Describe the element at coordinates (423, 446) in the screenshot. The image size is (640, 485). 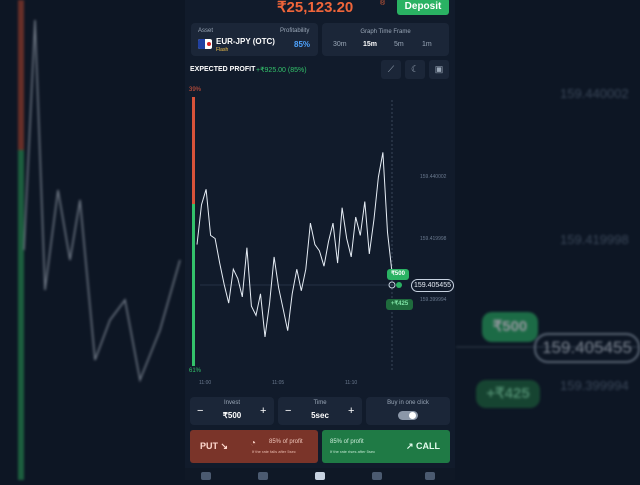
I see `call-label: ↗ CALL` at that location.